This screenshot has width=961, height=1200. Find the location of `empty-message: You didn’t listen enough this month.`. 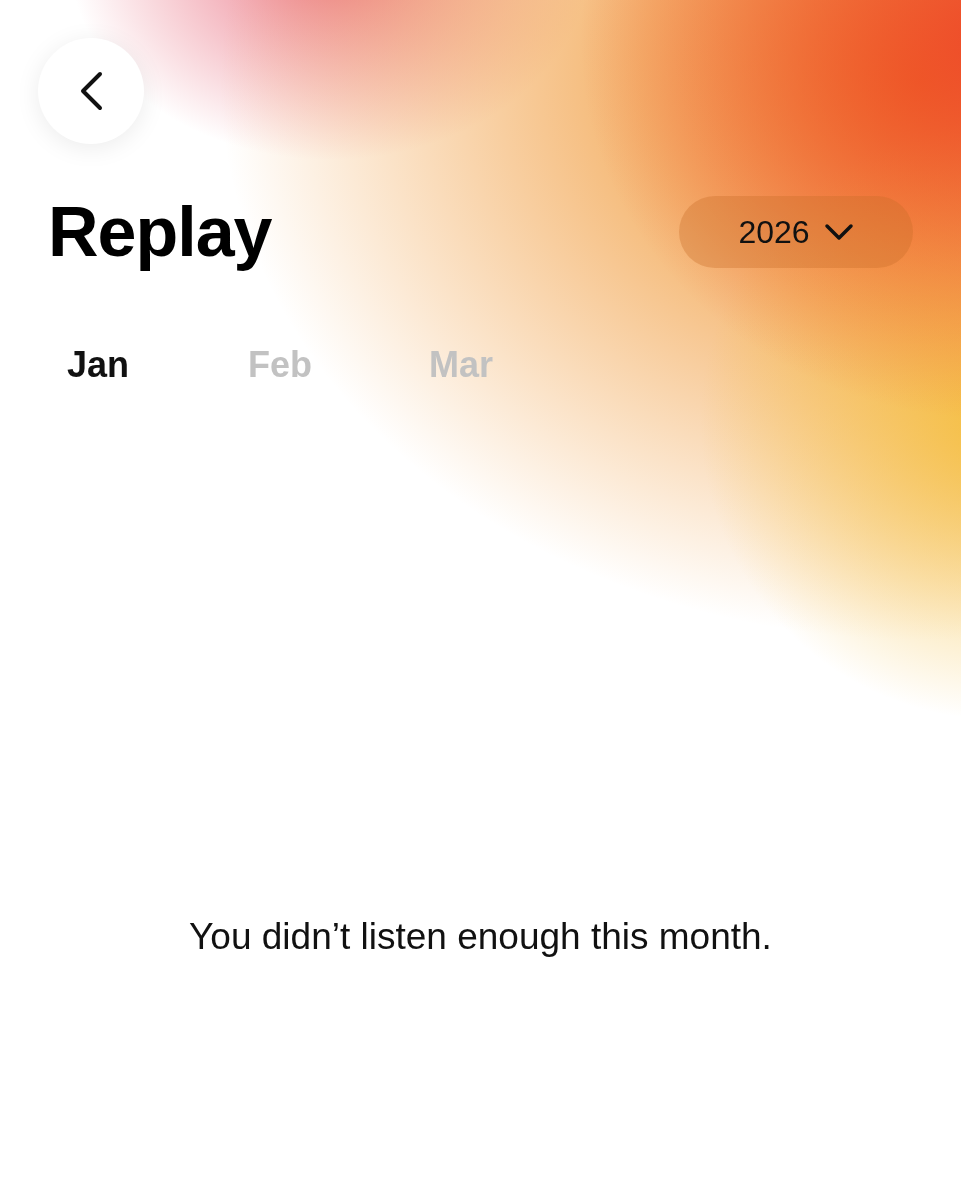

empty-message: You didn’t listen enough this month. is located at coordinates (480, 937).